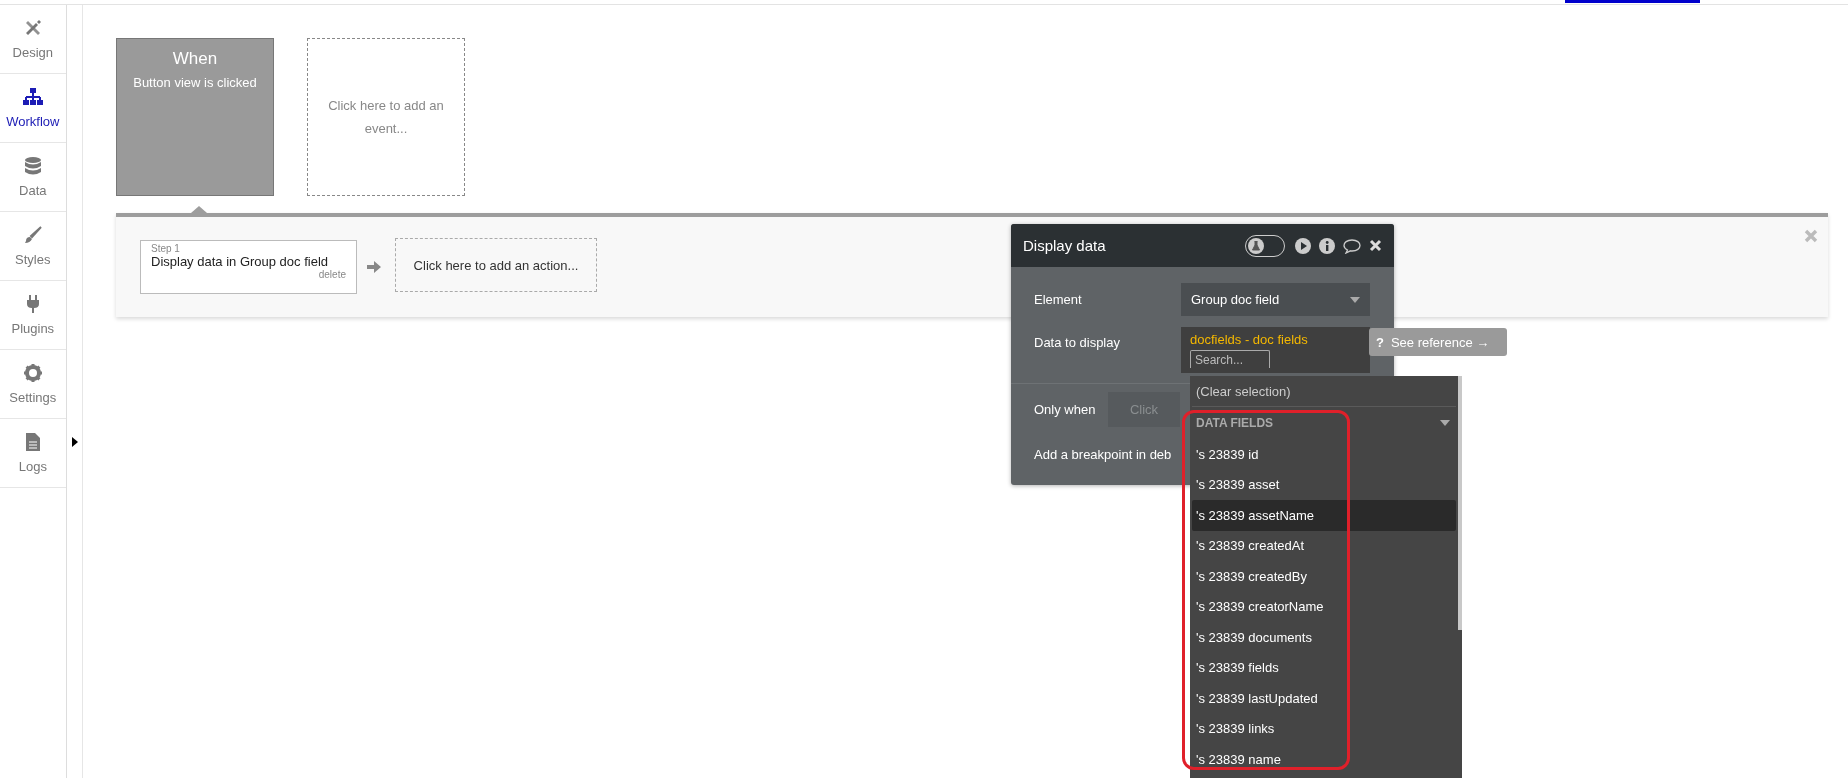  I want to click on step-title: Display data in Group doc field, so click(240, 261).